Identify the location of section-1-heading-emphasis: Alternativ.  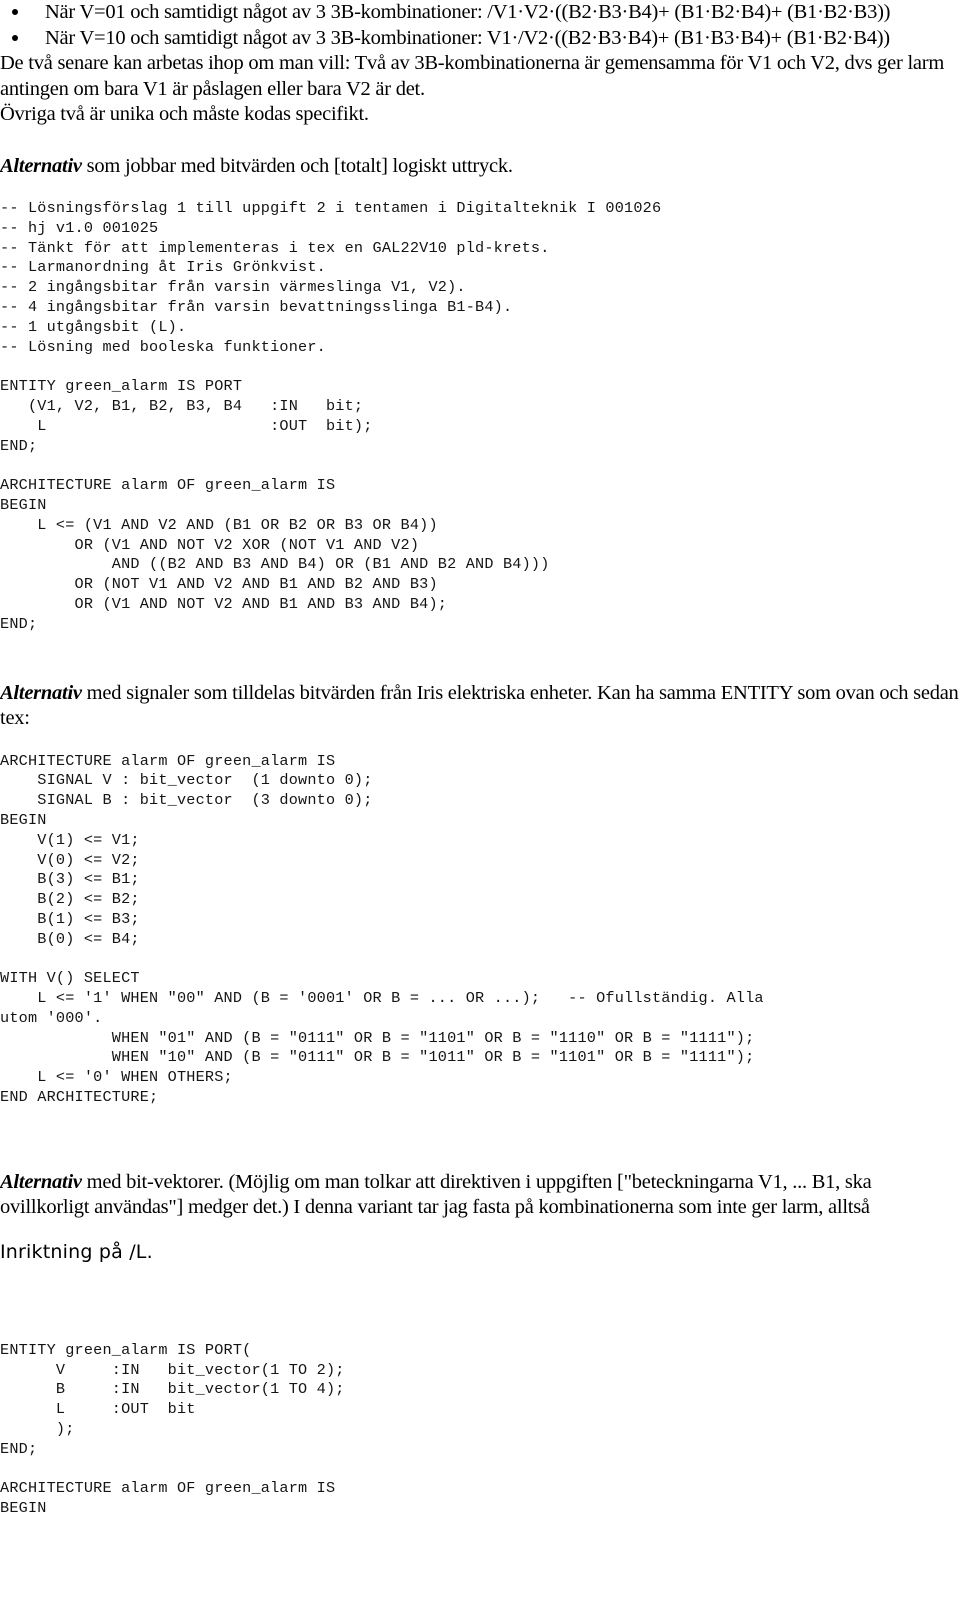
(41, 165).